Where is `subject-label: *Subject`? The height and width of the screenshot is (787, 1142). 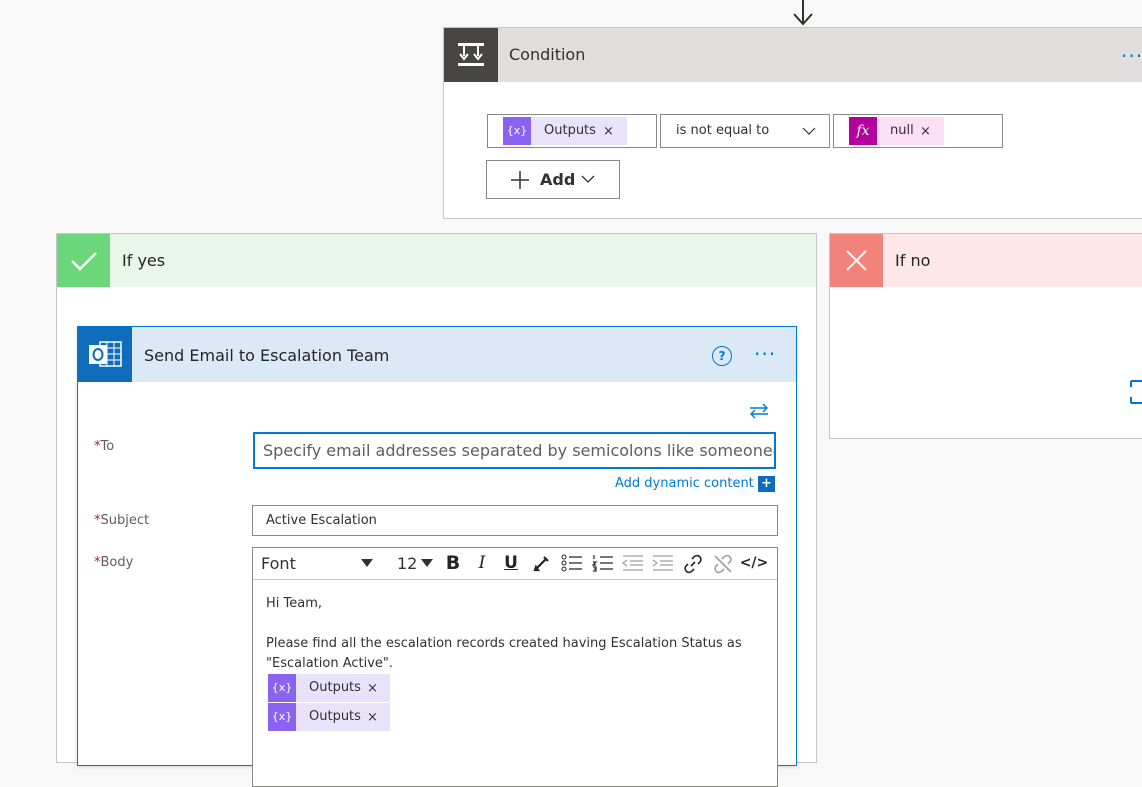
subject-label: *Subject is located at coordinates (122, 520).